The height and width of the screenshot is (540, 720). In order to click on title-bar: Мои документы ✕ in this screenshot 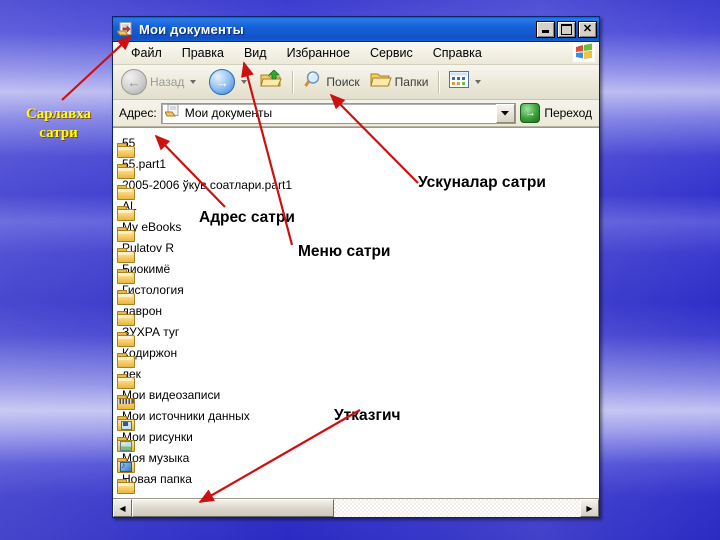, I will do `click(356, 29)`.